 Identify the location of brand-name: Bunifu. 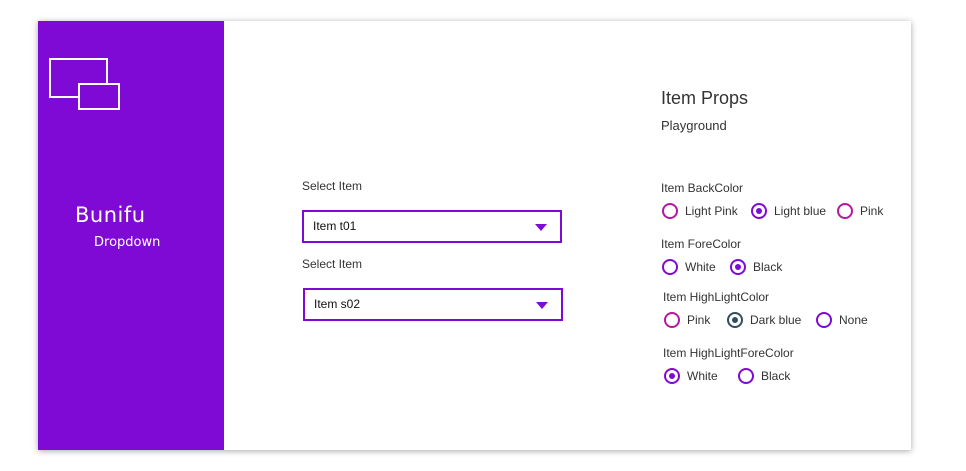
(110, 215).